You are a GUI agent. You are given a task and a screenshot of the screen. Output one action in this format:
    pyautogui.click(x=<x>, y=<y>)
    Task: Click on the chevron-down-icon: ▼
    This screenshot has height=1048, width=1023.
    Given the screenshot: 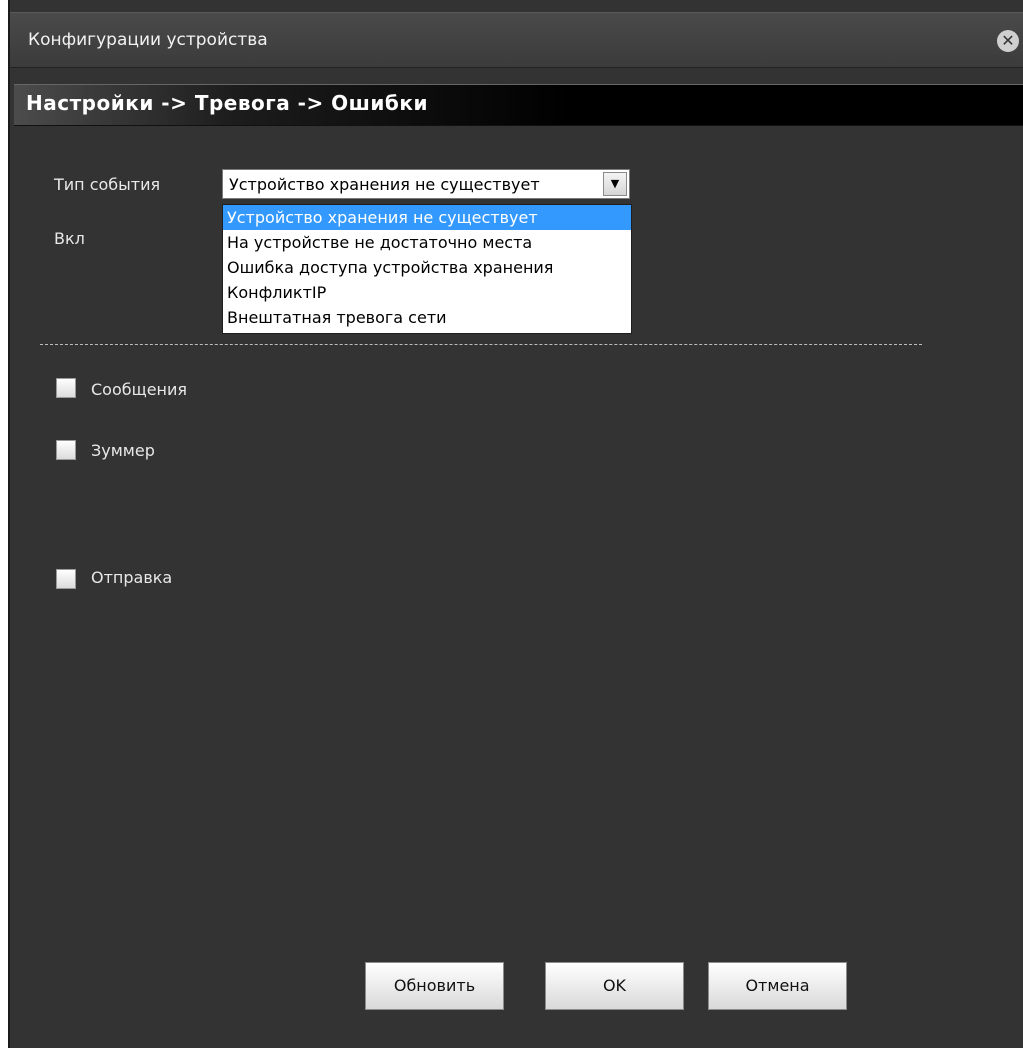 What is the action you would take?
    pyautogui.click(x=615, y=184)
    